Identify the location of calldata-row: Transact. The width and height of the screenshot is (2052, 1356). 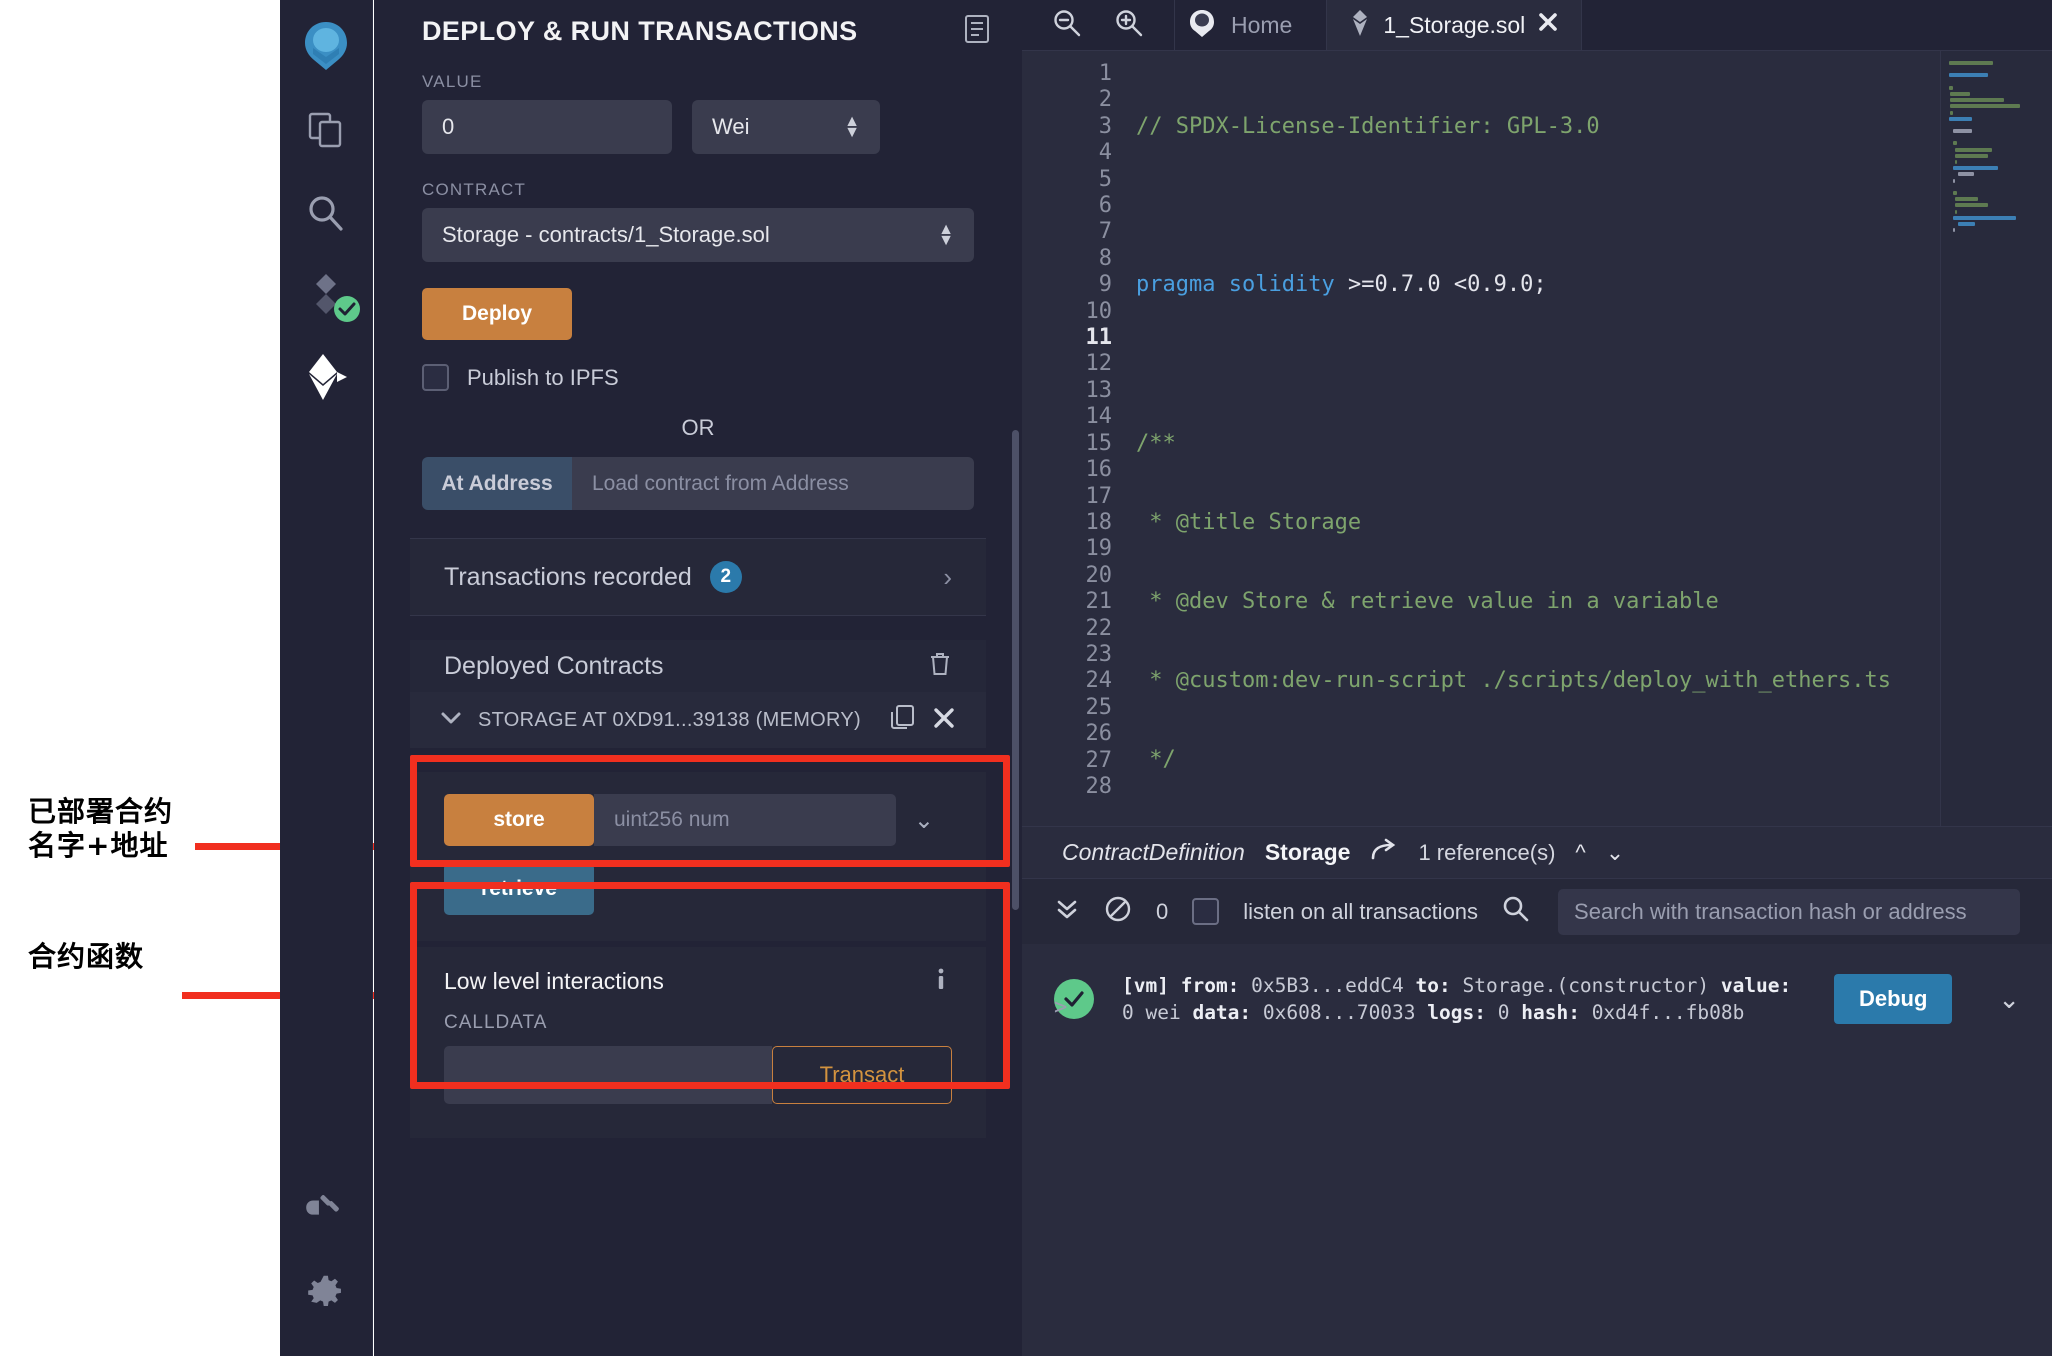
(698, 1075).